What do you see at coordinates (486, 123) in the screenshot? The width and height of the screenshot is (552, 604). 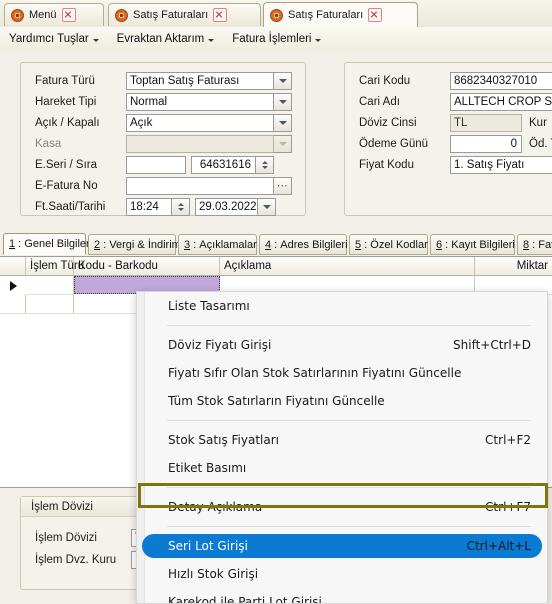 I see `doviz-cinsi-input: TL` at bounding box center [486, 123].